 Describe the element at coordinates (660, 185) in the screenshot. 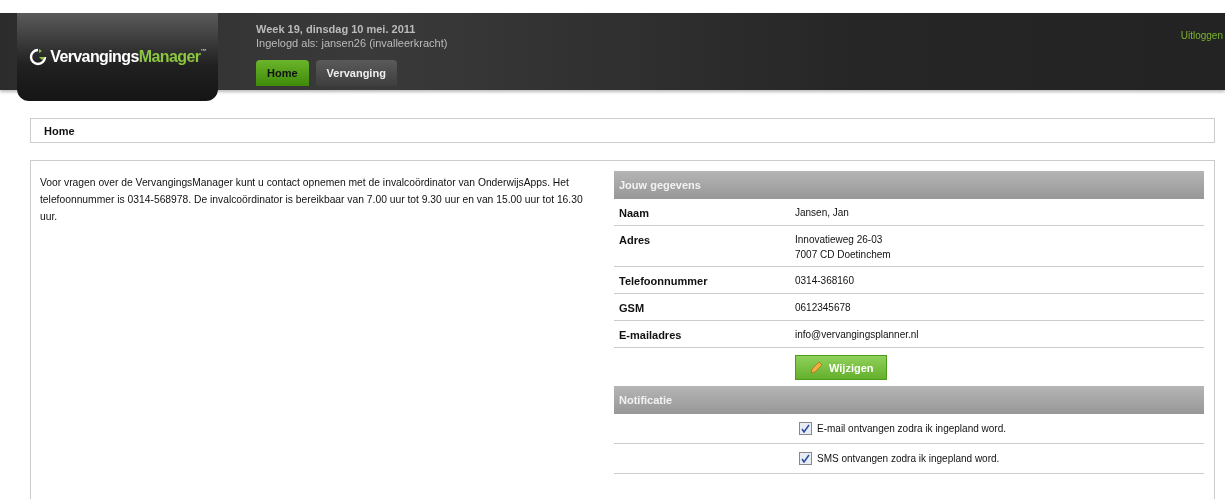

I see `section-title: Jouw gegevens` at that location.